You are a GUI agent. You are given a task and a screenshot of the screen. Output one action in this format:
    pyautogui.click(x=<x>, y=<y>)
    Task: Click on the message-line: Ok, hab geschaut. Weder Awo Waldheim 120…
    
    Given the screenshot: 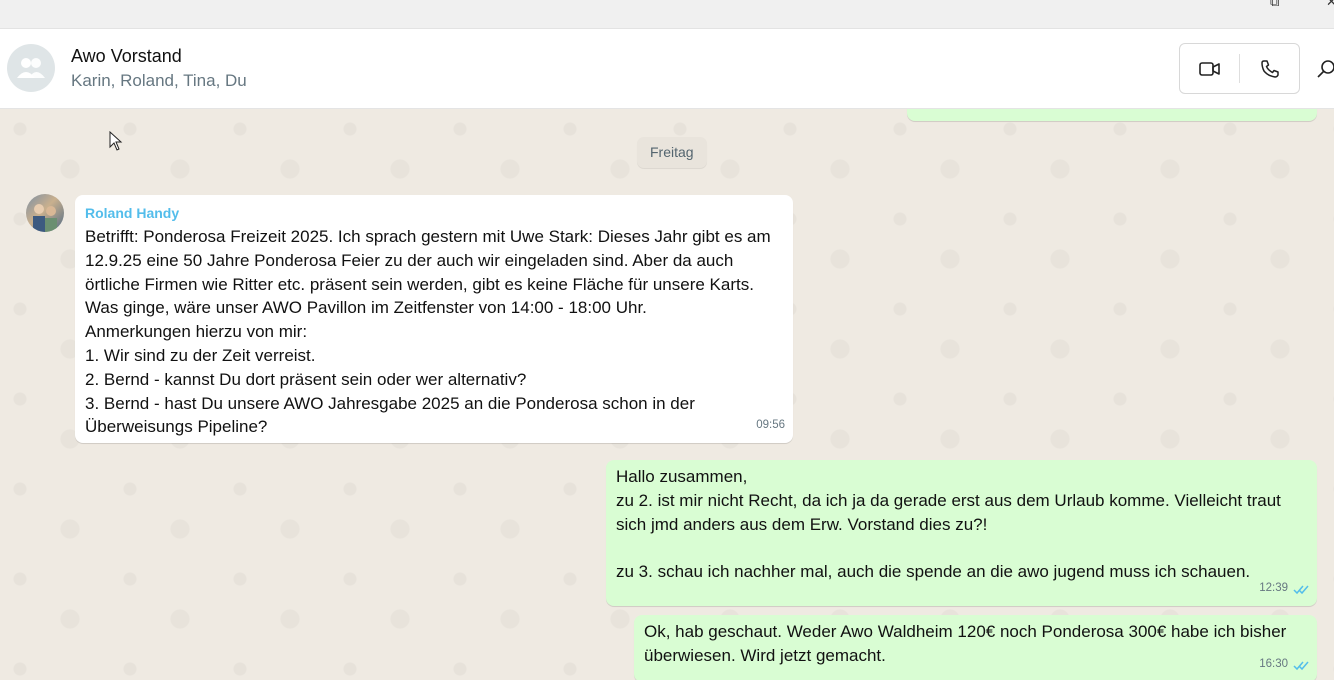 What is the action you would take?
    pyautogui.click(x=965, y=631)
    